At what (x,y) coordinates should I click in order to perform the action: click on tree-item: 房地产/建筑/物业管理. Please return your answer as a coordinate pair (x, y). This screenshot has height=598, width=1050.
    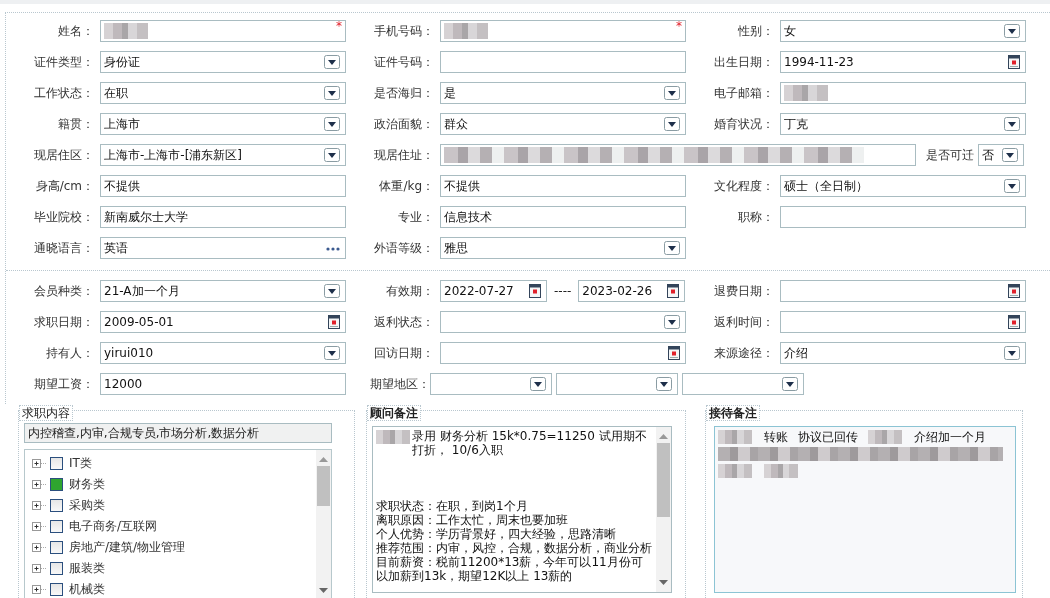
    Looking at the image, I should click on (127, 547).